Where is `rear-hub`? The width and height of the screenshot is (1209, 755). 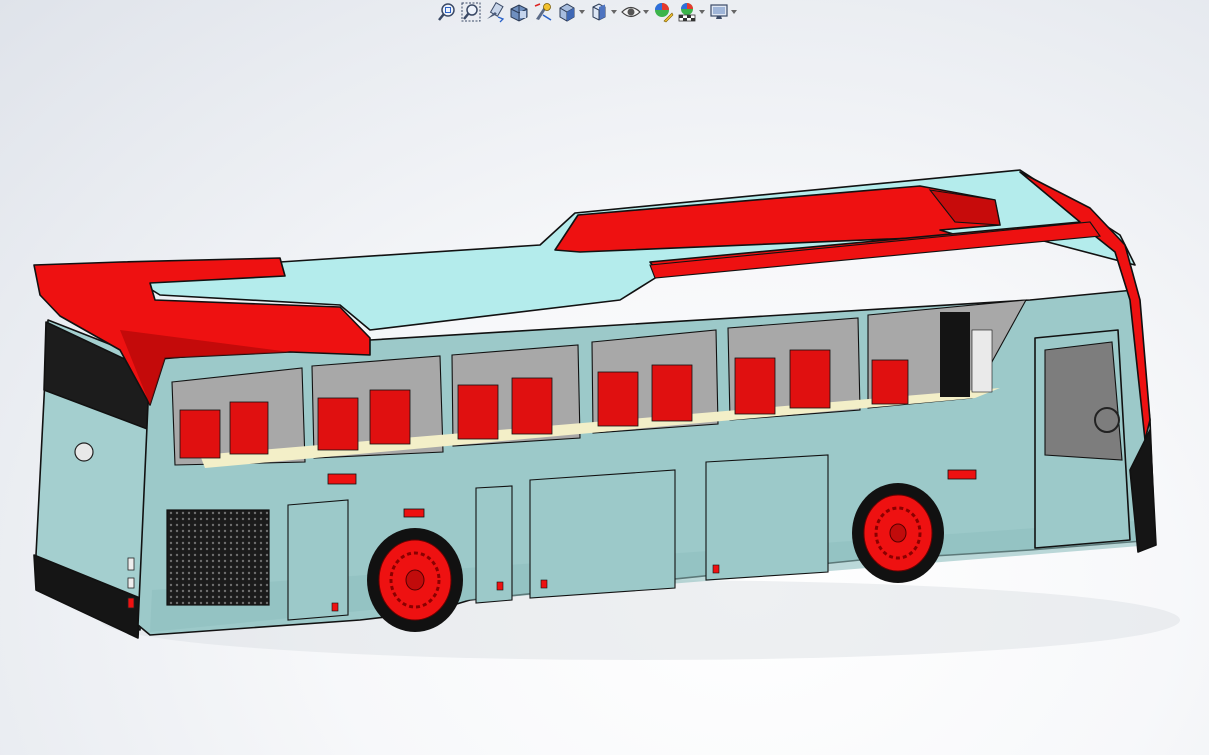 rear-hub is located at coordinates (415, 580).